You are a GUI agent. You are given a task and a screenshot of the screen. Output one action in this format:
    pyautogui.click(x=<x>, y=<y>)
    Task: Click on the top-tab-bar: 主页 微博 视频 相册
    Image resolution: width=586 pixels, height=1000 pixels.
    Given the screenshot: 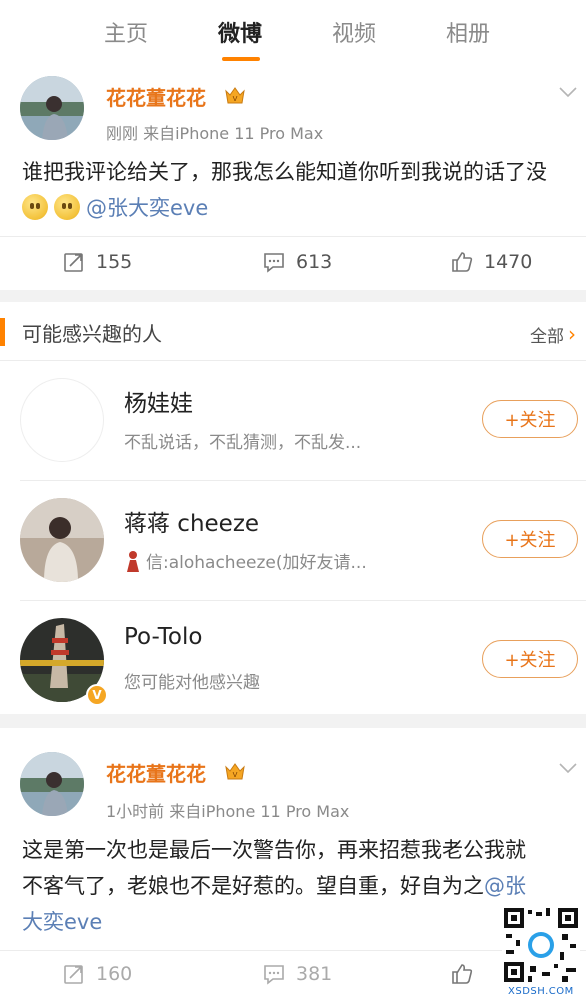 What is the action you would take?
    pyautogui.click(x=293, y=33)
    